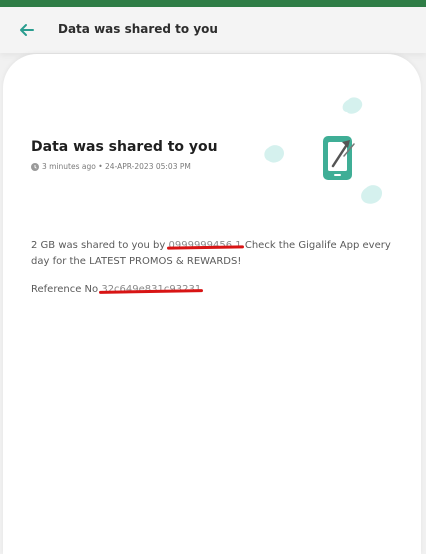  Describe the element at coordinates (151, 289) in the screenshot. I see `redacted-reference: 32c649e831c93231` at that location.